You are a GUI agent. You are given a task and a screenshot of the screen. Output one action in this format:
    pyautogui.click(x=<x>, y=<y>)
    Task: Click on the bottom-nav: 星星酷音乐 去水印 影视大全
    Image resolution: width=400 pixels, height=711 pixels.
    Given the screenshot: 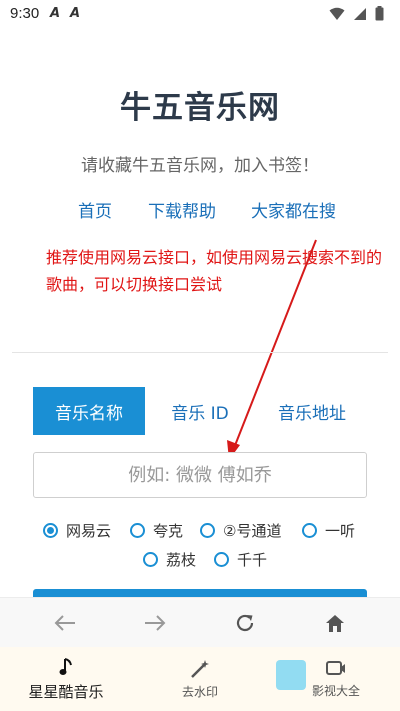 What is the action you would take?
    pyautogui.click(x=200, y=679)
    